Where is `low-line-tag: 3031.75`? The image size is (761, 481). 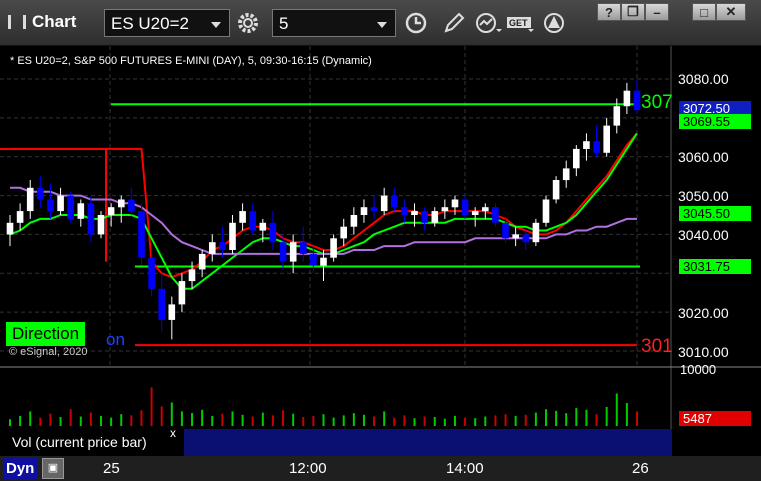 low-line-tag: 3031.75 is located at coordinates (715, 266).